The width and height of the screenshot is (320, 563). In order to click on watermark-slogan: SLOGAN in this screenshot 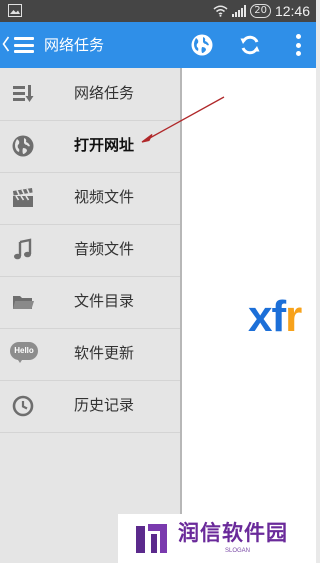, I will do `click(238, 551)`.